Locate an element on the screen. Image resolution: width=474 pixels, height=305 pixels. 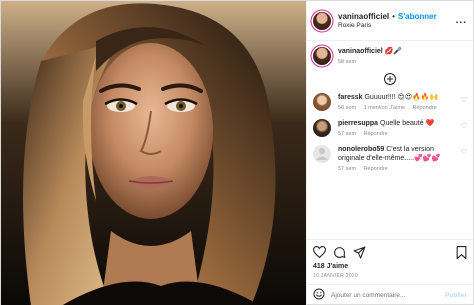
publish-button: Publier is located at coordinates (456, 295).